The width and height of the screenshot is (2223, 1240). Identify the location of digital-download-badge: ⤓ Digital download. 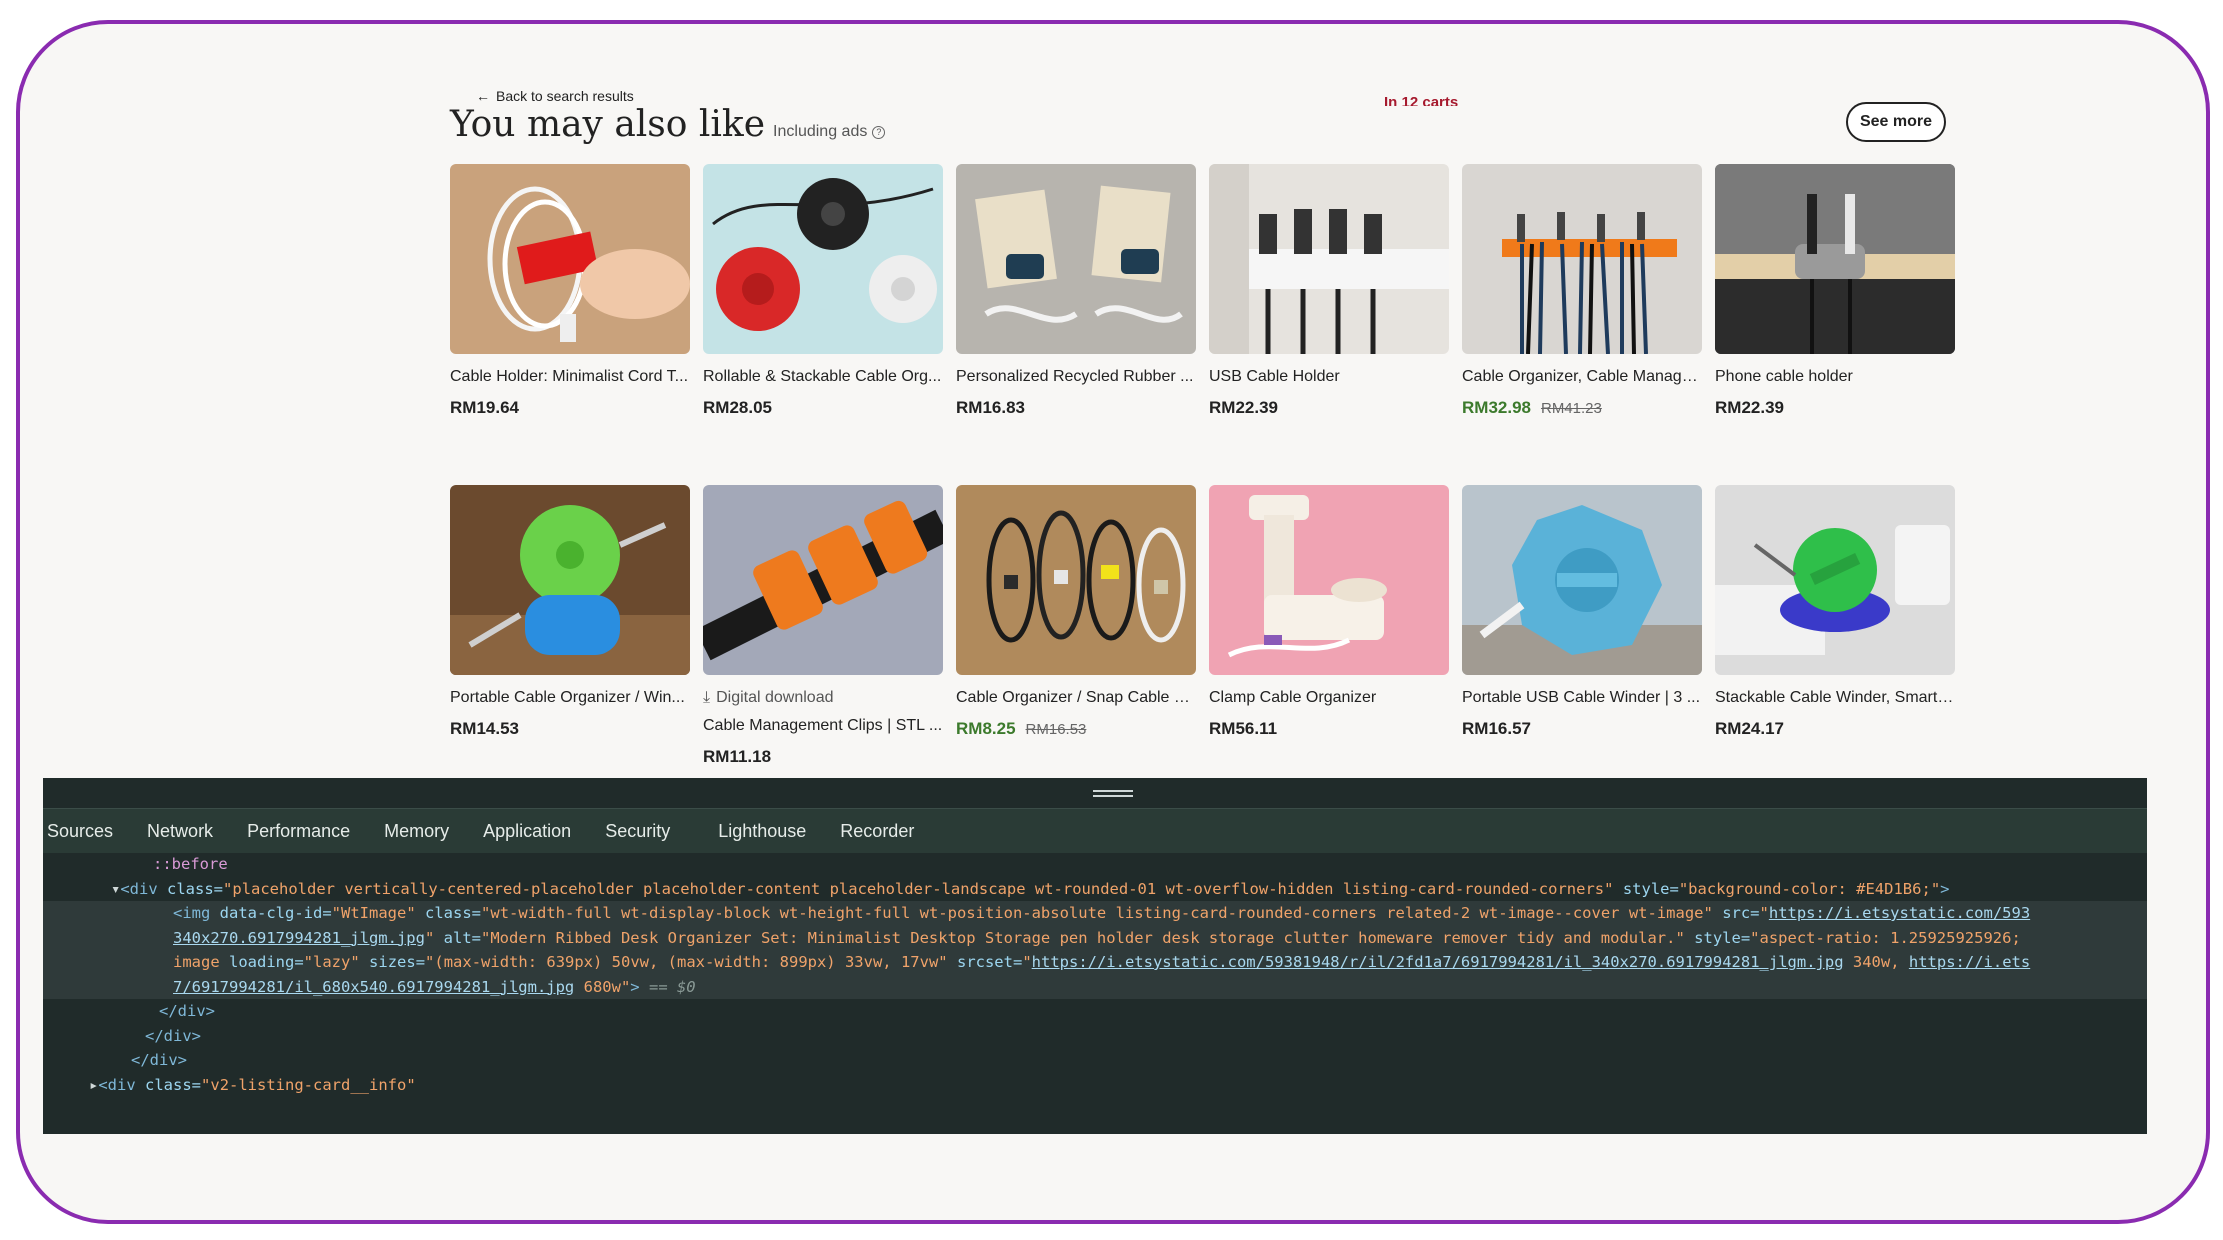
(823, 698).